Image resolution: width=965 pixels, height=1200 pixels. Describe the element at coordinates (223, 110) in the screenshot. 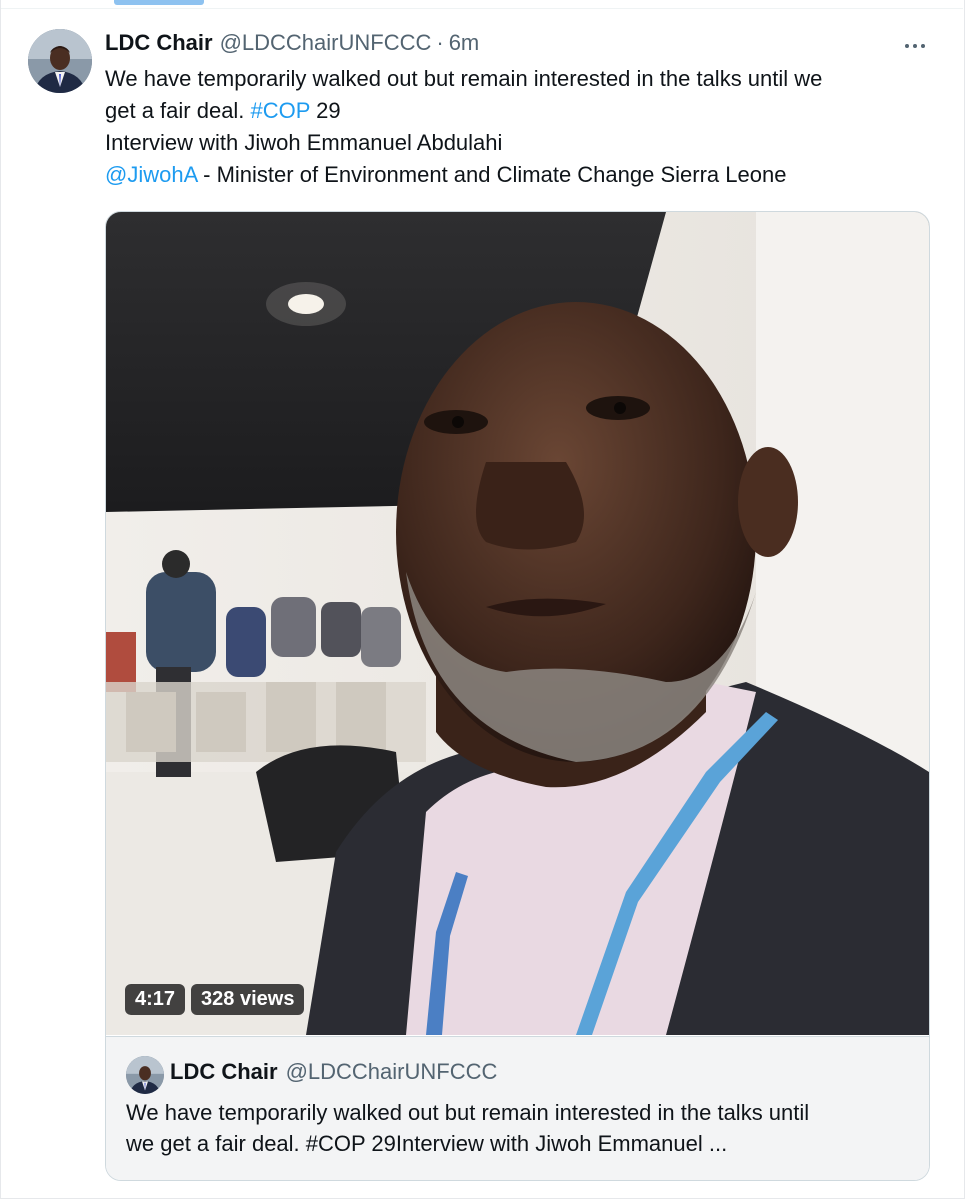

I see `tweet-text-line: get a fair deal. #COP 29` at that location.